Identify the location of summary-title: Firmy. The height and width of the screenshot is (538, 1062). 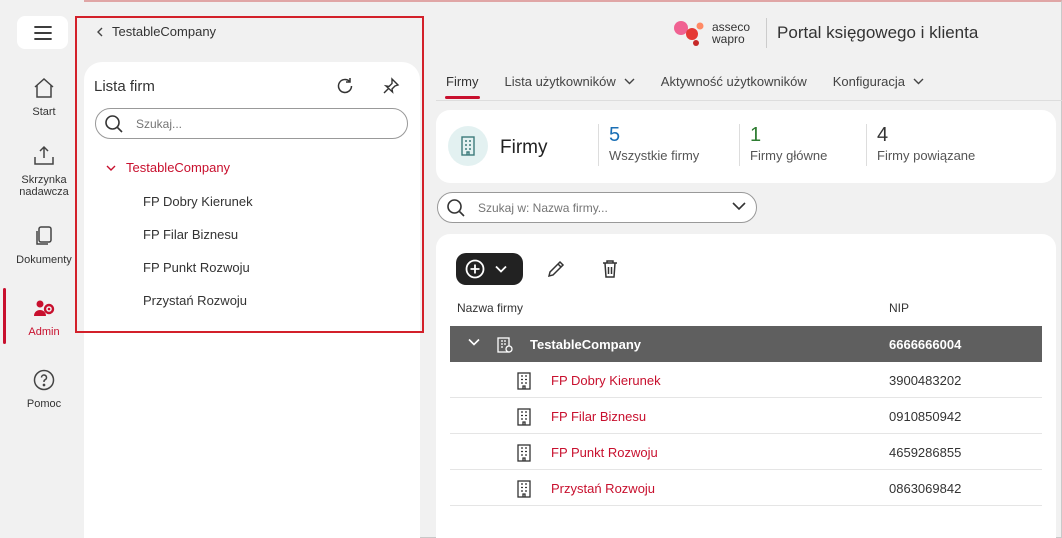
(524, 147).